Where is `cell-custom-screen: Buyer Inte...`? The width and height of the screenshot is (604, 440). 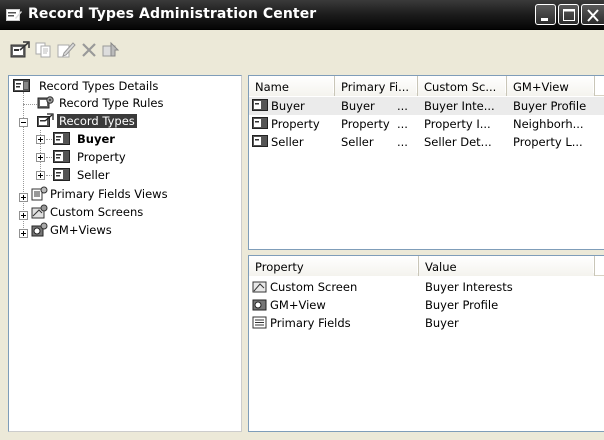
cell-custom-screen: Buyer Inte... is located at coordinates (459, 106).